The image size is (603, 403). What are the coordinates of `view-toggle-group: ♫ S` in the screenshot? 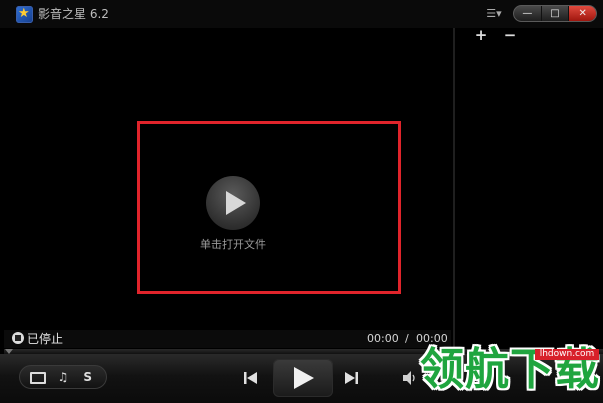 It's located at (63, 377).